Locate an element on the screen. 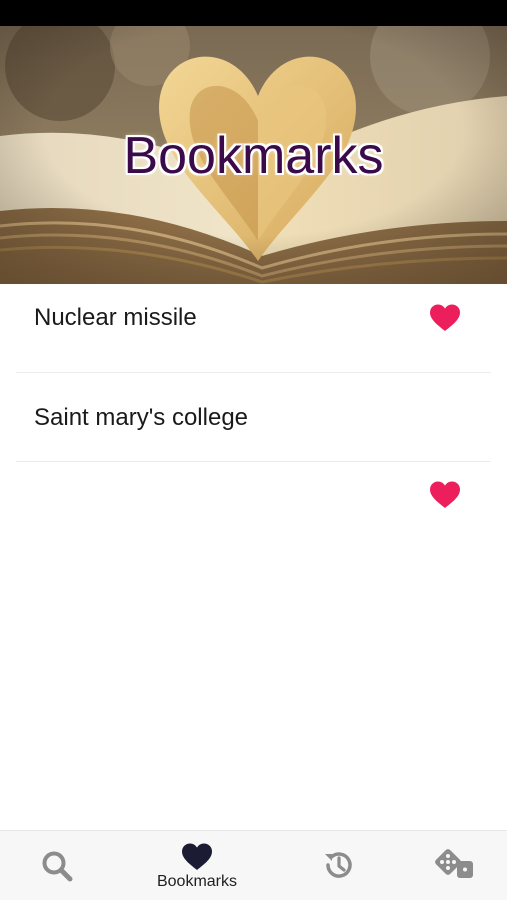 This screenshot has width=507, height=900. tab-search is located at coordinates (63, 865).